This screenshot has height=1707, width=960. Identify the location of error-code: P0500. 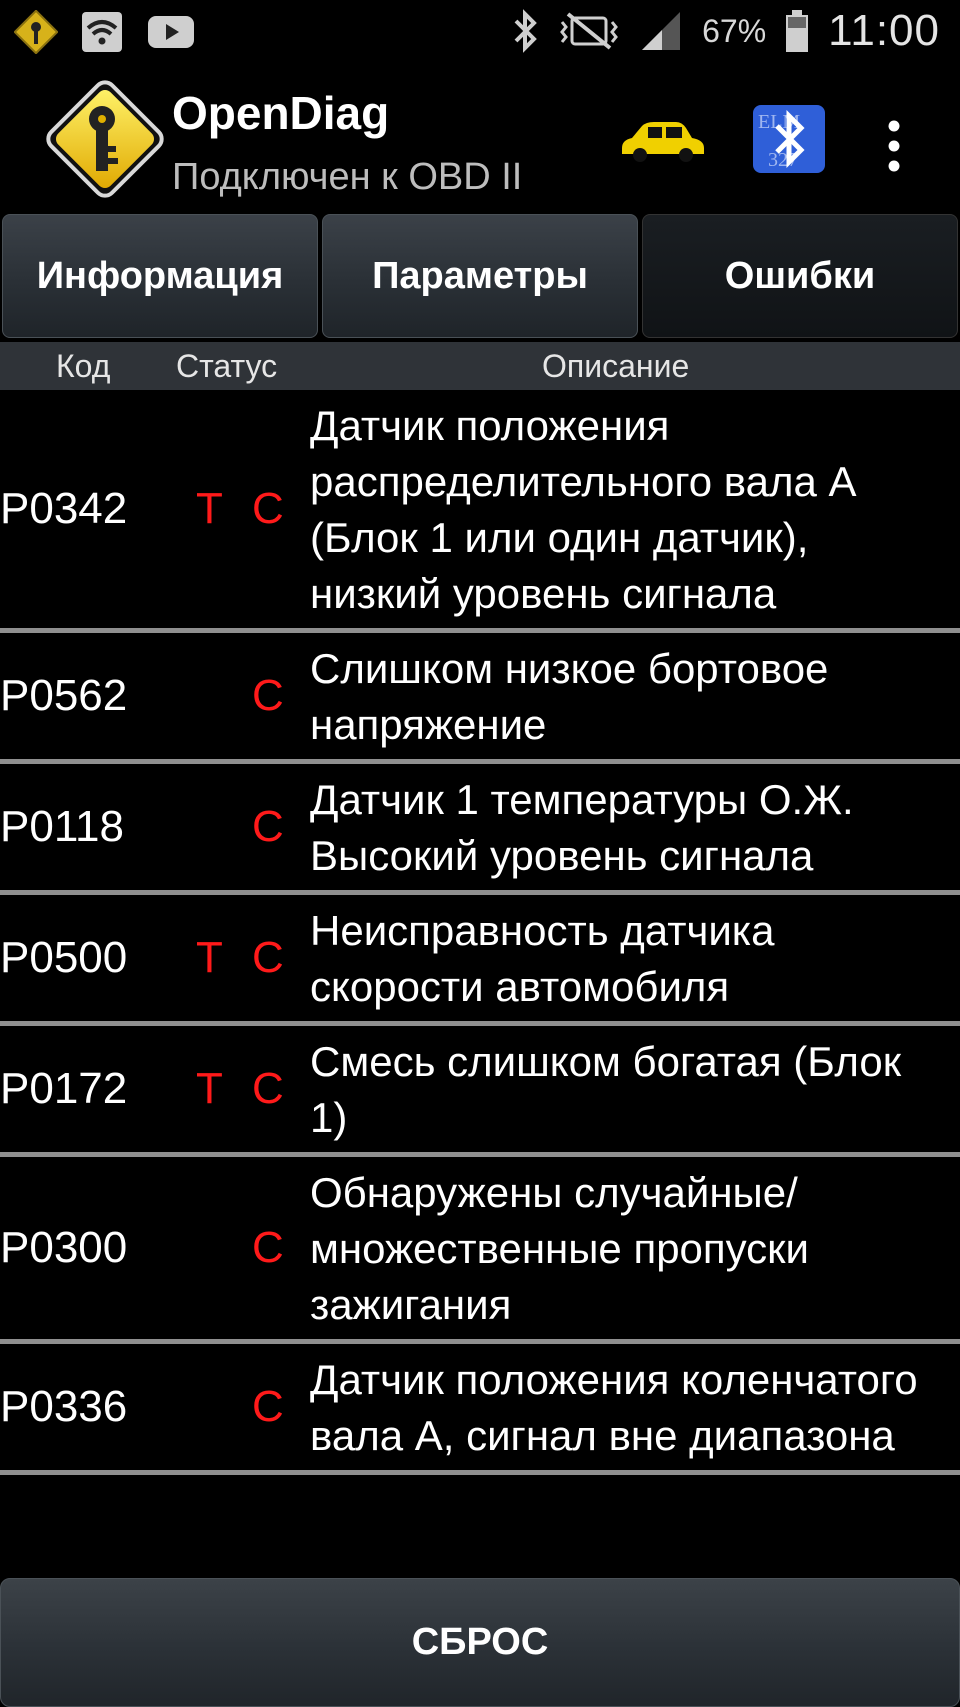
(64, 957).